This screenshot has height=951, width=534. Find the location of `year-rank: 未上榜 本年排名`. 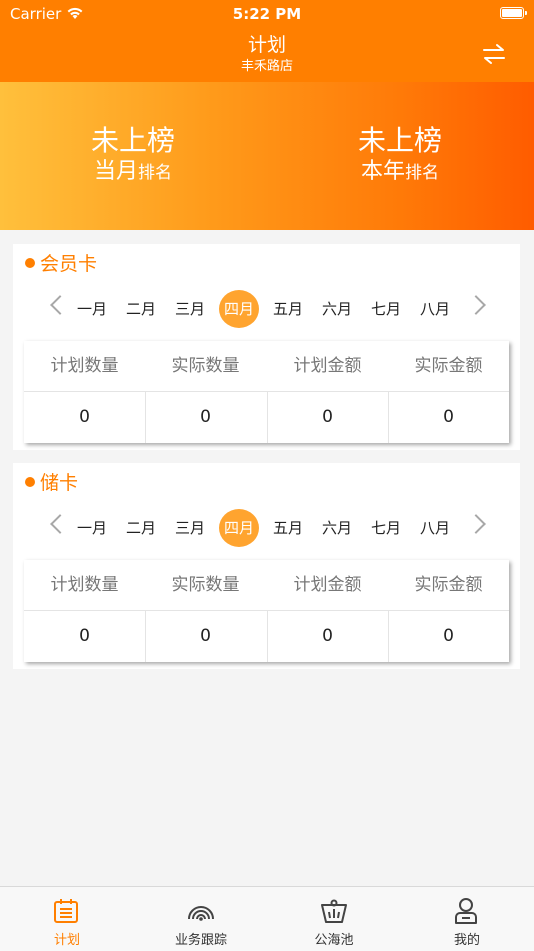

year-rank: 未上榜 本年排名 is located at coordinates (400, 155).